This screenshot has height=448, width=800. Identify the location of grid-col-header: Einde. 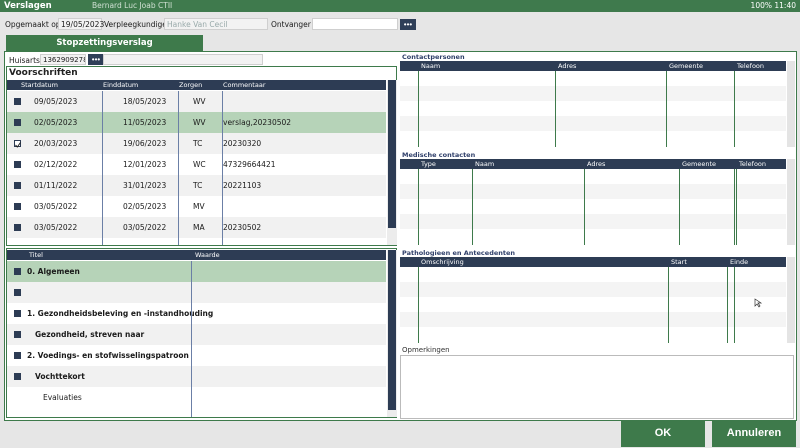
(739, 262).